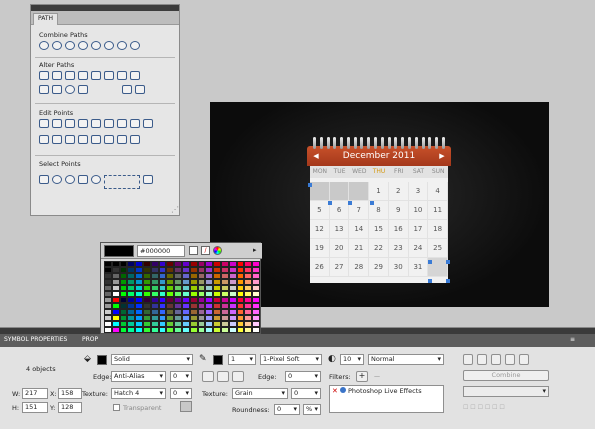 The width and height of the screenshot is (595, 429). What do you see at coordinates (102, 360) in the screenshot?
I see `fill-color-swatch` at bounding box center [102, 360].